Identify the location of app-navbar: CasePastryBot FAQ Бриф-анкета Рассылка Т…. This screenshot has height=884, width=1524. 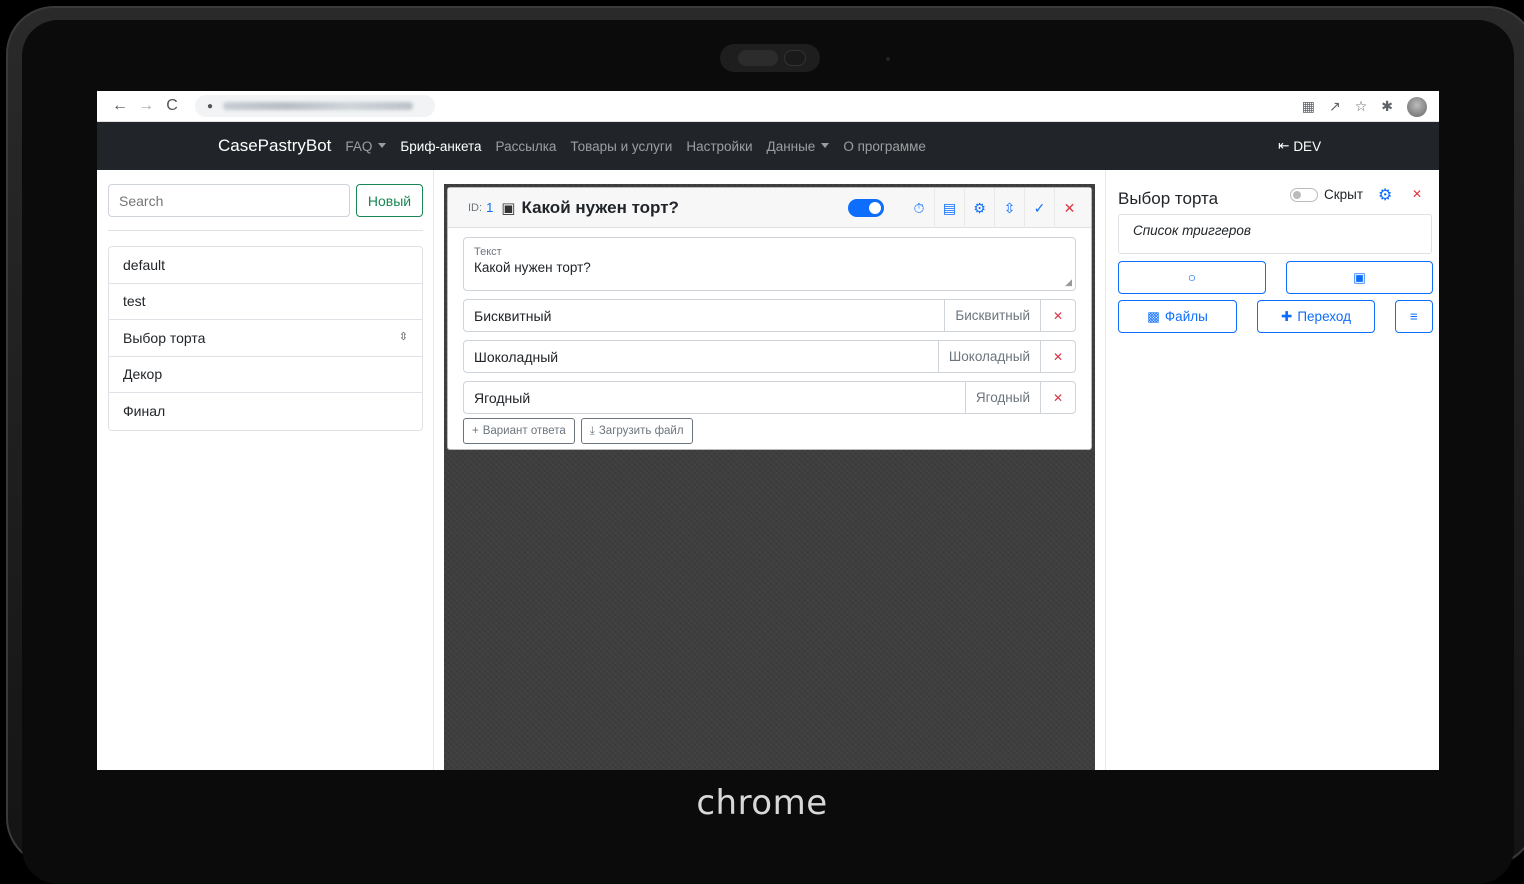
(768, 146).